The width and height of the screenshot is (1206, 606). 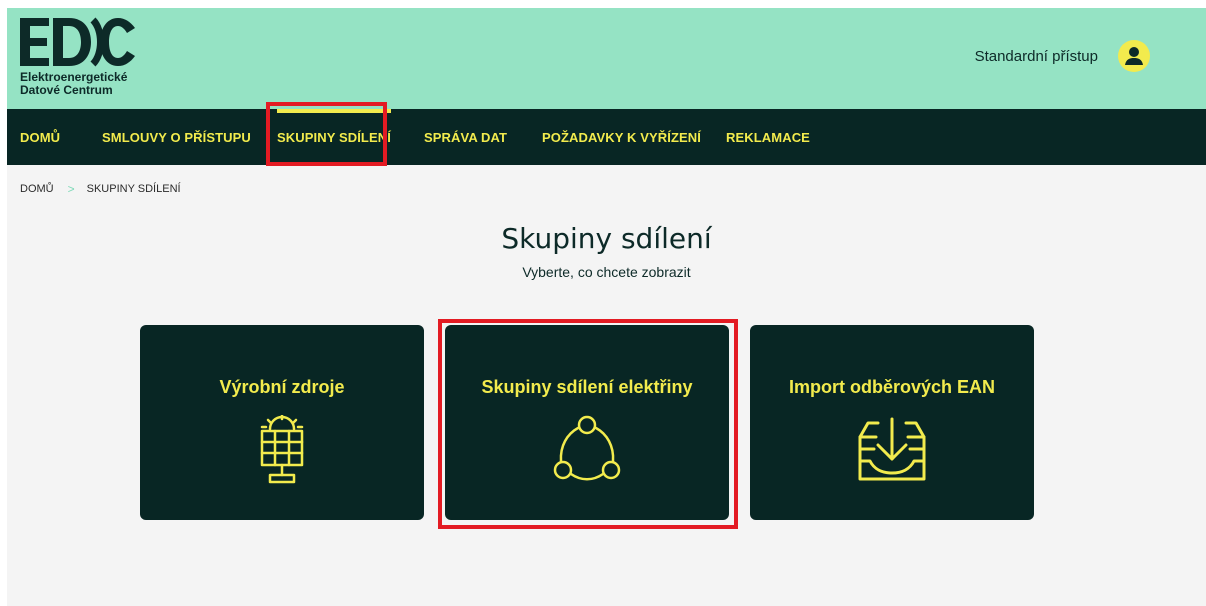 I want to click on access-level-label: Standardní přístup, so click(x=1036, y=56).